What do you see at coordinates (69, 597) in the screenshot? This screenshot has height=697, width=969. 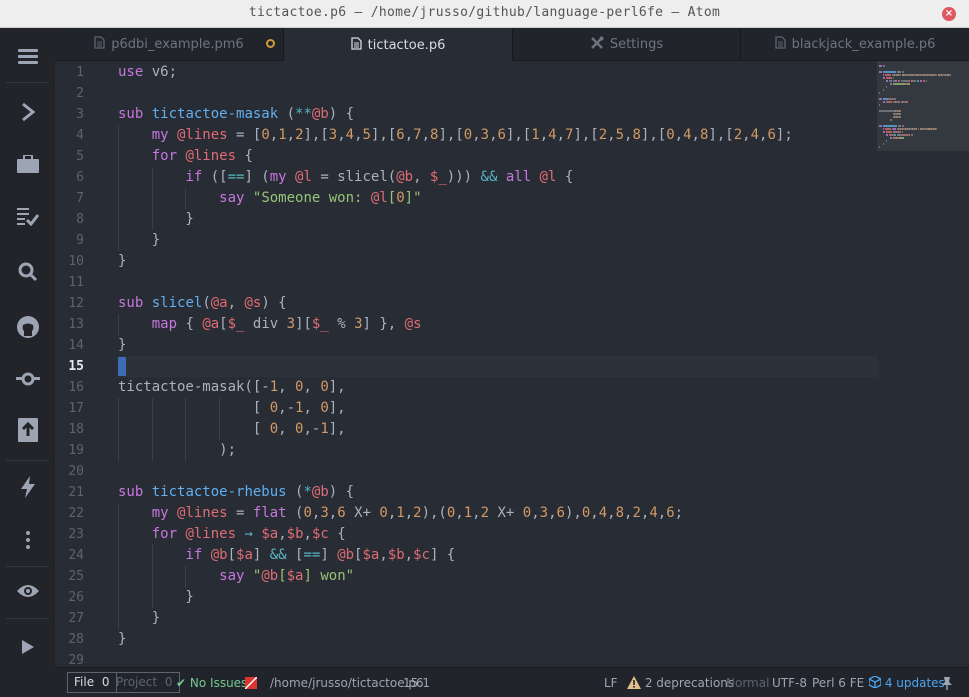 I see `line-number: 26` at bounding box center [69, 597].